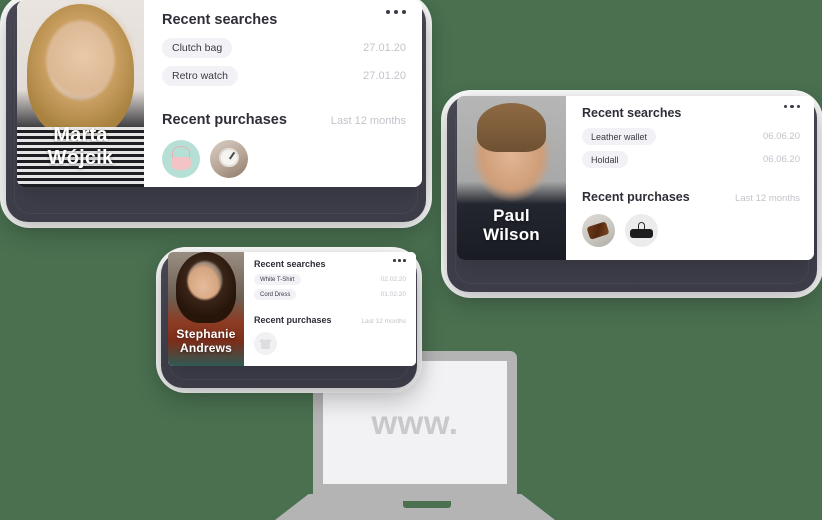 This screenshot has width=822, height=520. I want to click on search-row: Cord Dress 01.02.20, so click(330, 294).